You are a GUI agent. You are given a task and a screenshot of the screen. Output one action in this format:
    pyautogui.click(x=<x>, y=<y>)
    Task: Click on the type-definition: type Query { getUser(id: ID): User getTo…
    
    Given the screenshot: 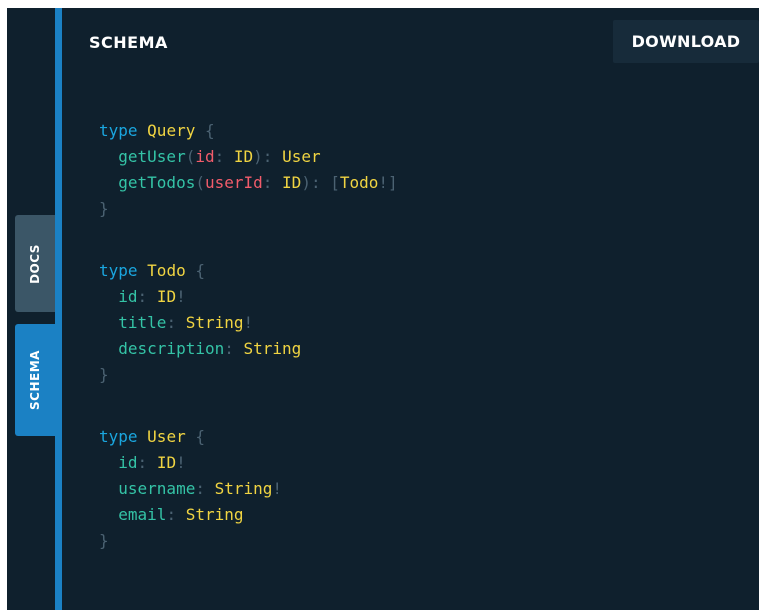 What is the action you would take?
    pyautogui.click(x=248, y=170)
    